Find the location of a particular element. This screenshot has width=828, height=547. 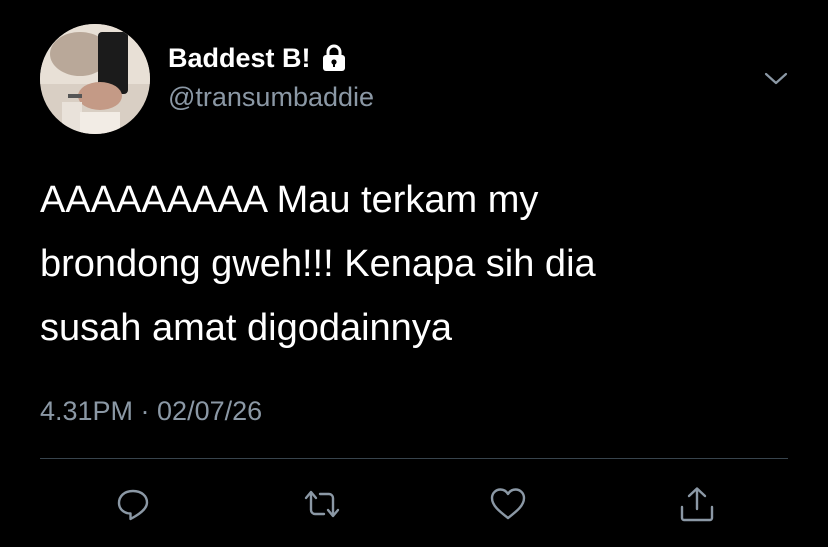

user-name-row: Baddest B! is located at coordinates (257, 58).